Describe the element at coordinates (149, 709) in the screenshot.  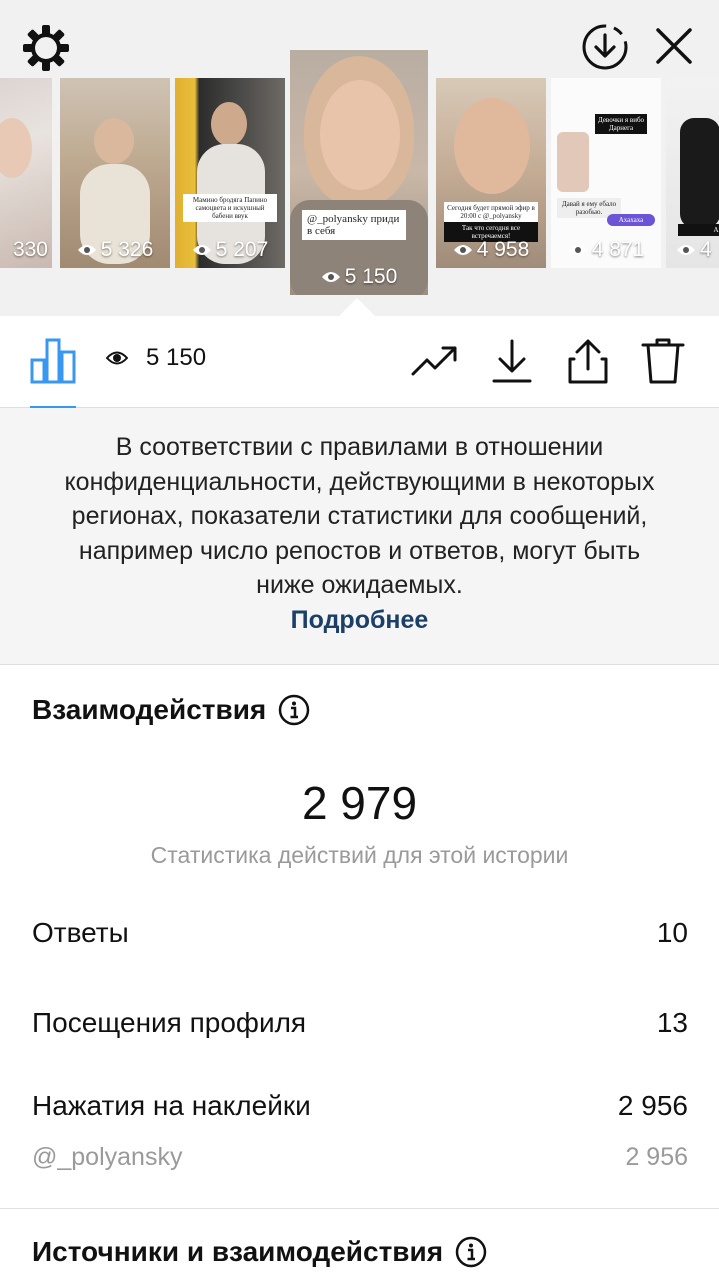
I see `interactions-title: Взаимодействия` at that location.